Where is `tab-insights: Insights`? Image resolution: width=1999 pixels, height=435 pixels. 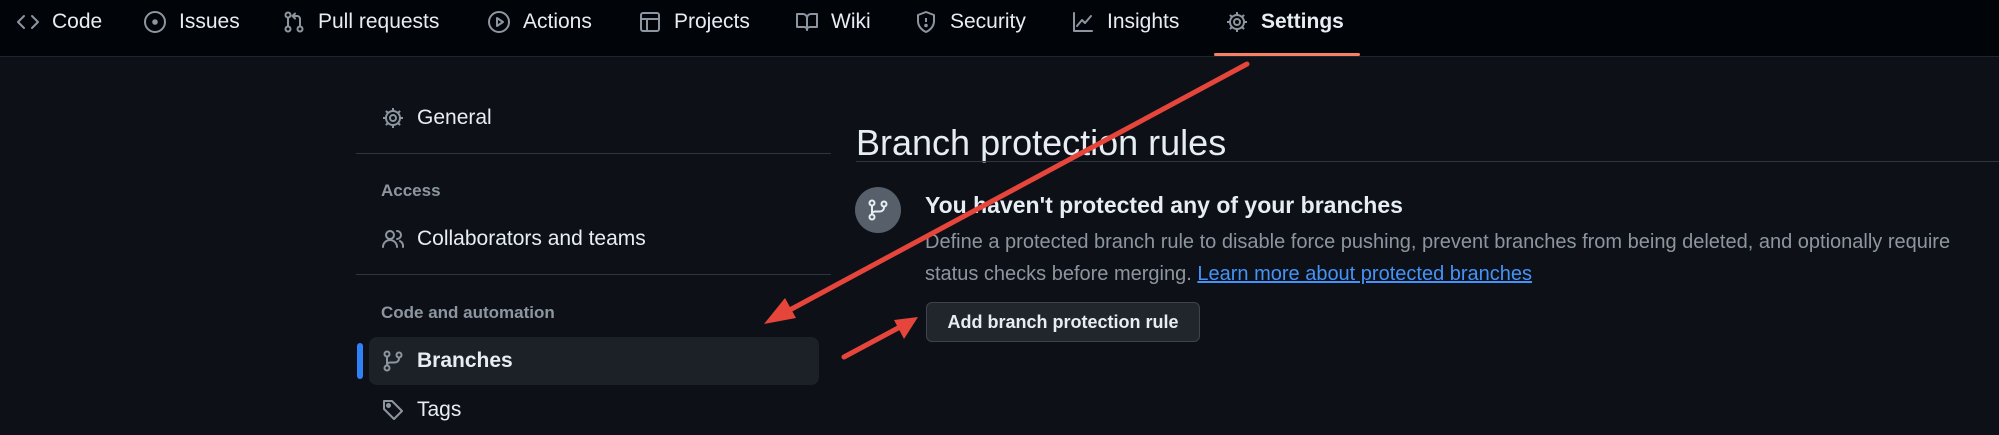
tab-insights: Insights is located at coordinates (1125, 22).